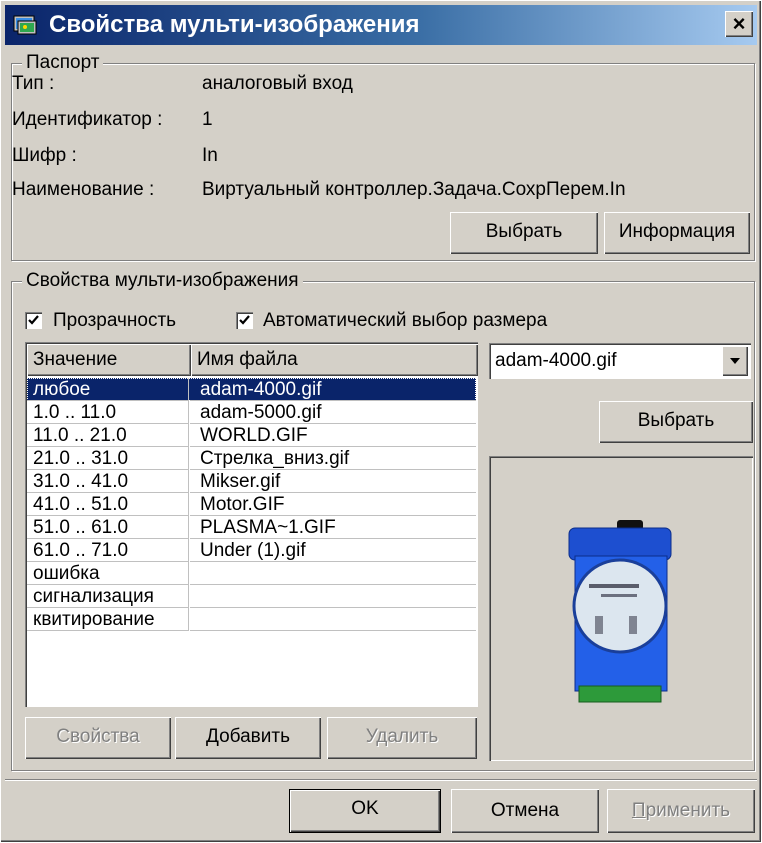 Image resolution: width=762 pixels, height=843 pixels. Describe the element at coordinates (333, 389) in the screenshot. I see `cell-filename: adam-4000.gif` at that location.